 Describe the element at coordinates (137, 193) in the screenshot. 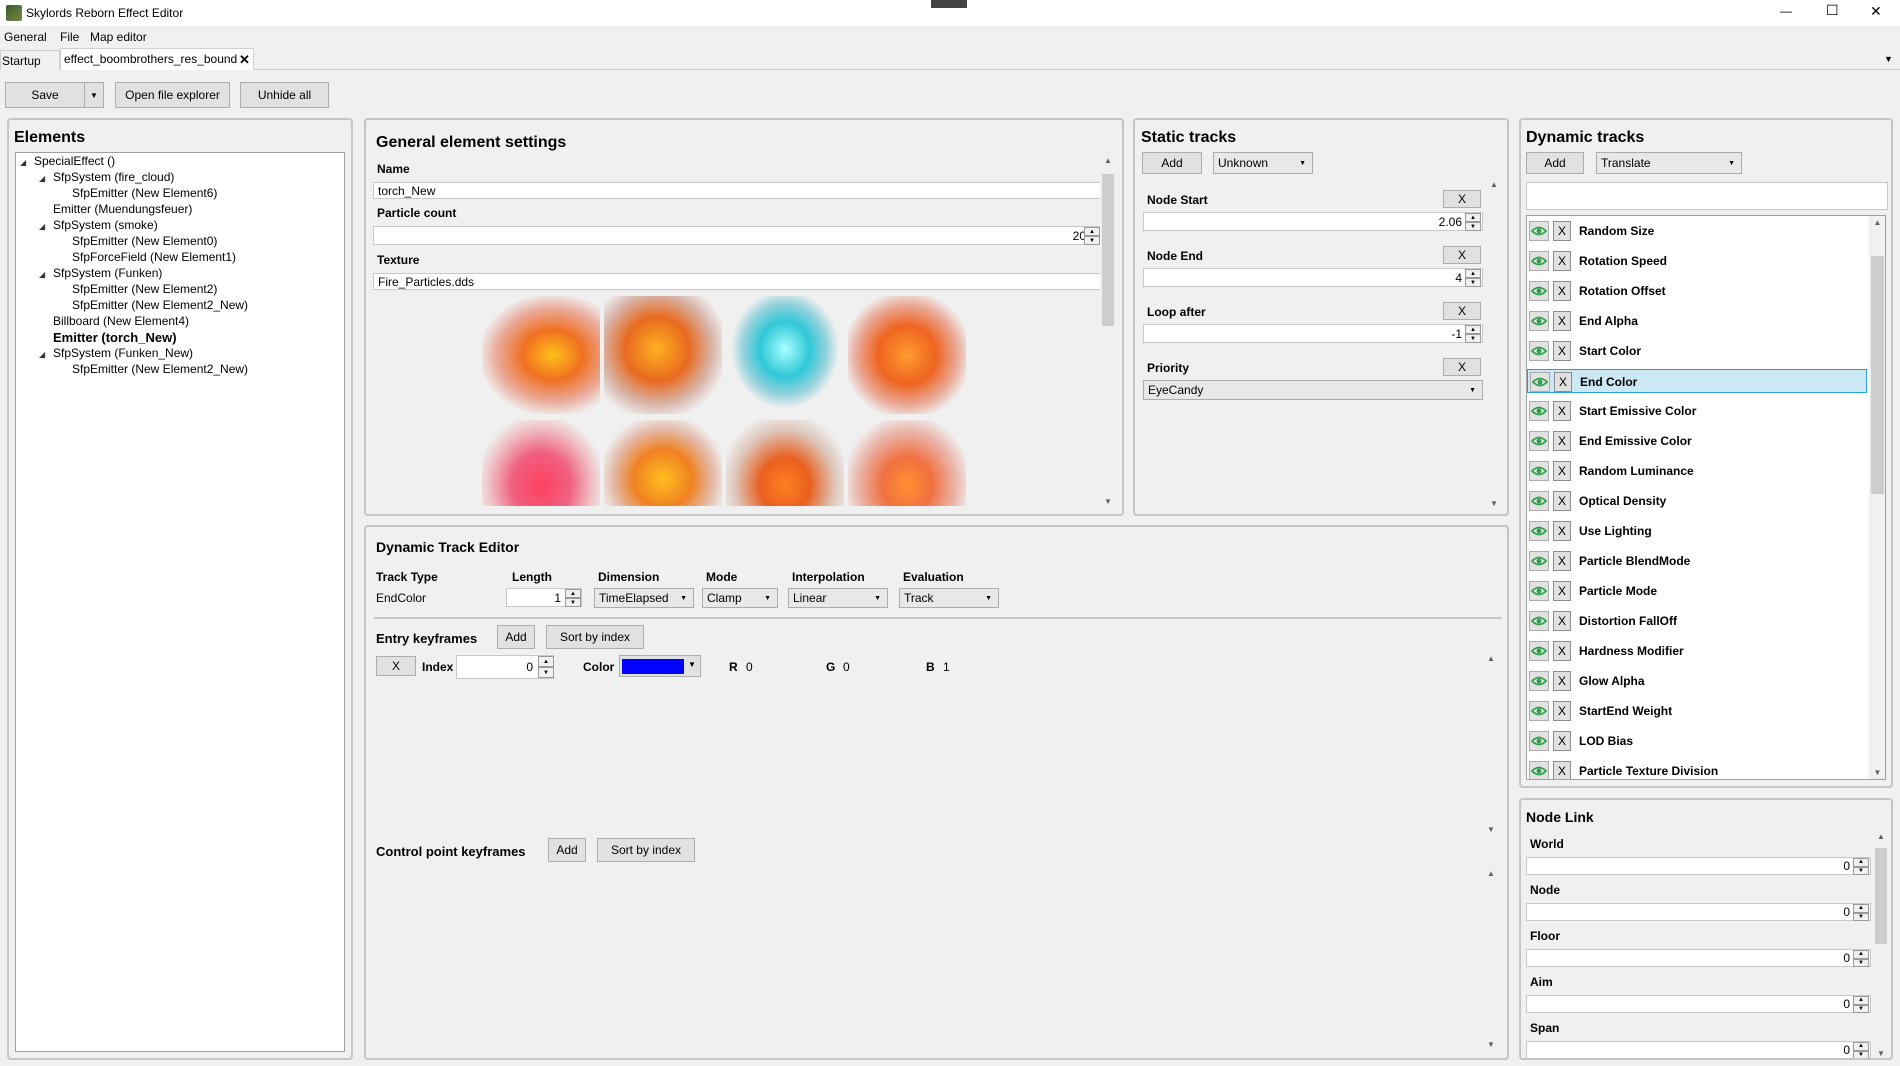

I see `tree-item: SfpEmitter (New Element6)` at that location.